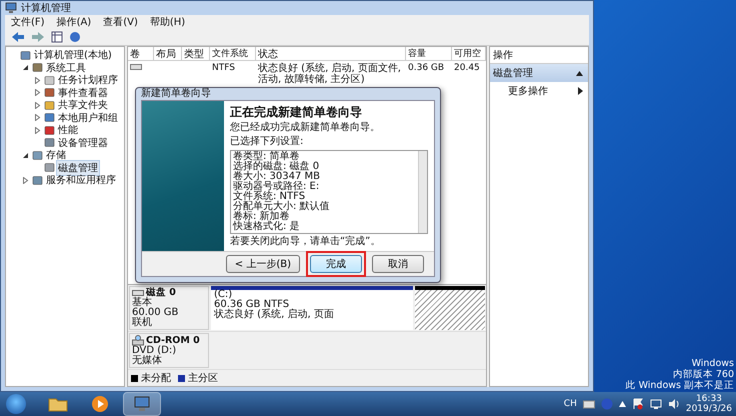  What do you see at coordinates (398, 264) in the screenshot?
I see `dialog-button: 取消` at bounding box center [398, 264].